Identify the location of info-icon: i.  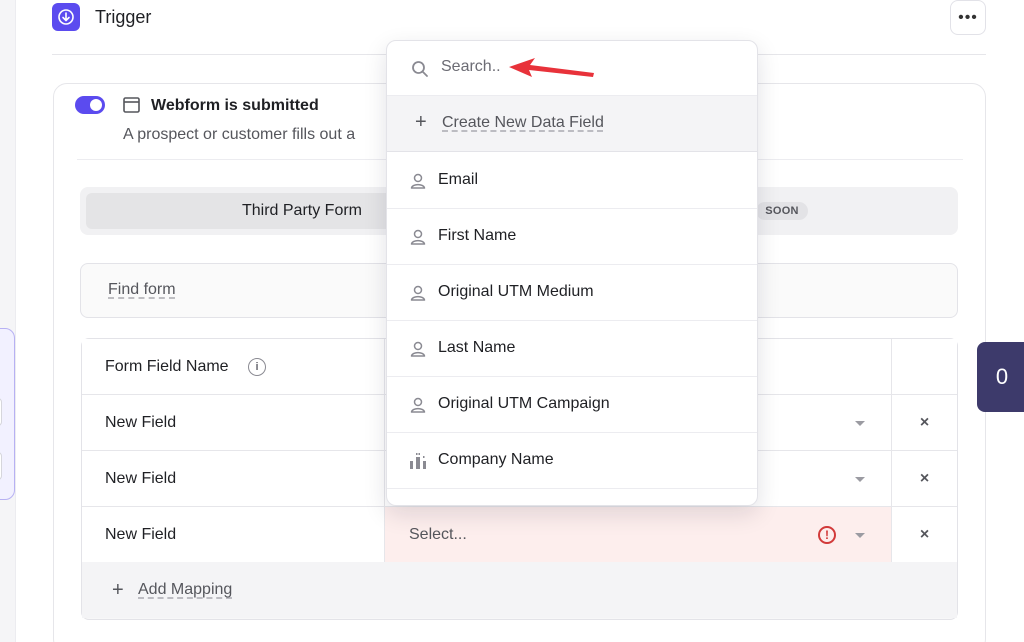
(257, 367).